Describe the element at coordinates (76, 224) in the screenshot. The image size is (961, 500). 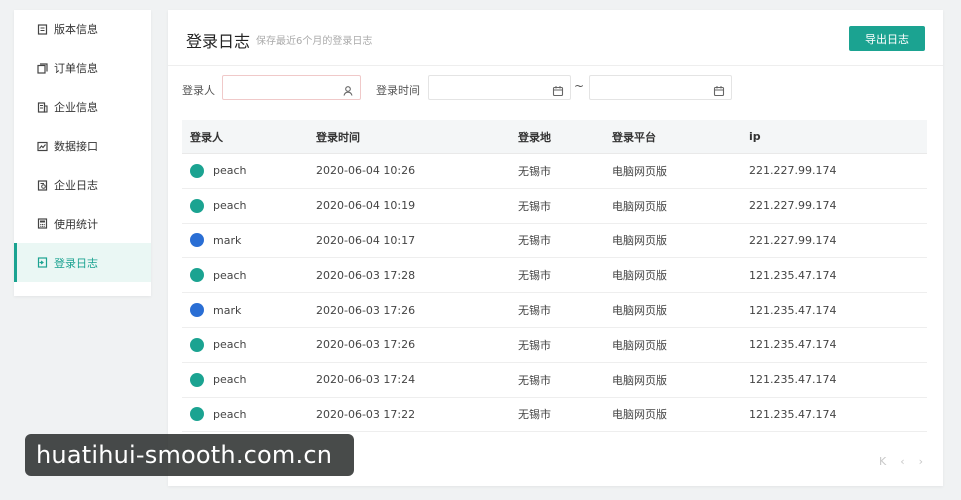
I see `sidebar-item-label: 使用统计` at that location.